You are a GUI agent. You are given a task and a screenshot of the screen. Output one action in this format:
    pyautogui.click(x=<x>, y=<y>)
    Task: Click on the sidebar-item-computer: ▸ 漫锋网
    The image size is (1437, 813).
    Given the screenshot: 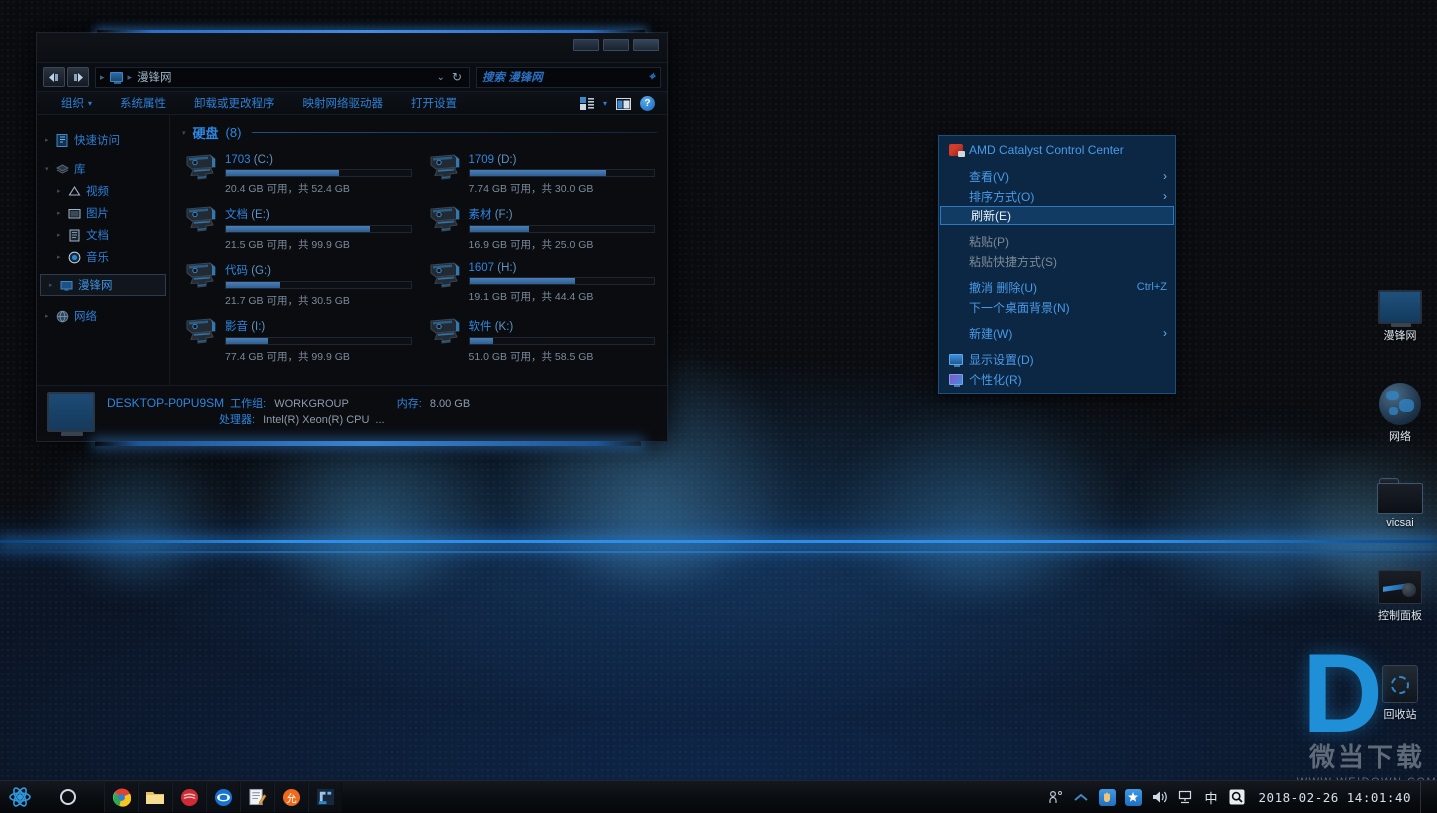 What is the action you would take?
    pyautogui.click(x=103, y=285)
    